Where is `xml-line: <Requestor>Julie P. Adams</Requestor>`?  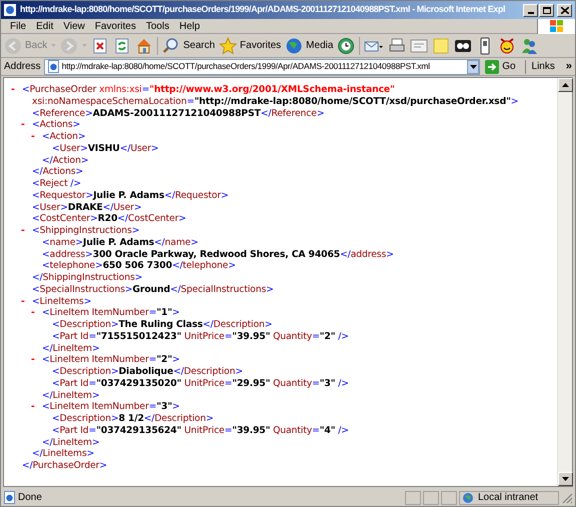
xml-line: <Requestor>Julie P. Adams</Requestor> is located at coordinates (130, 196).